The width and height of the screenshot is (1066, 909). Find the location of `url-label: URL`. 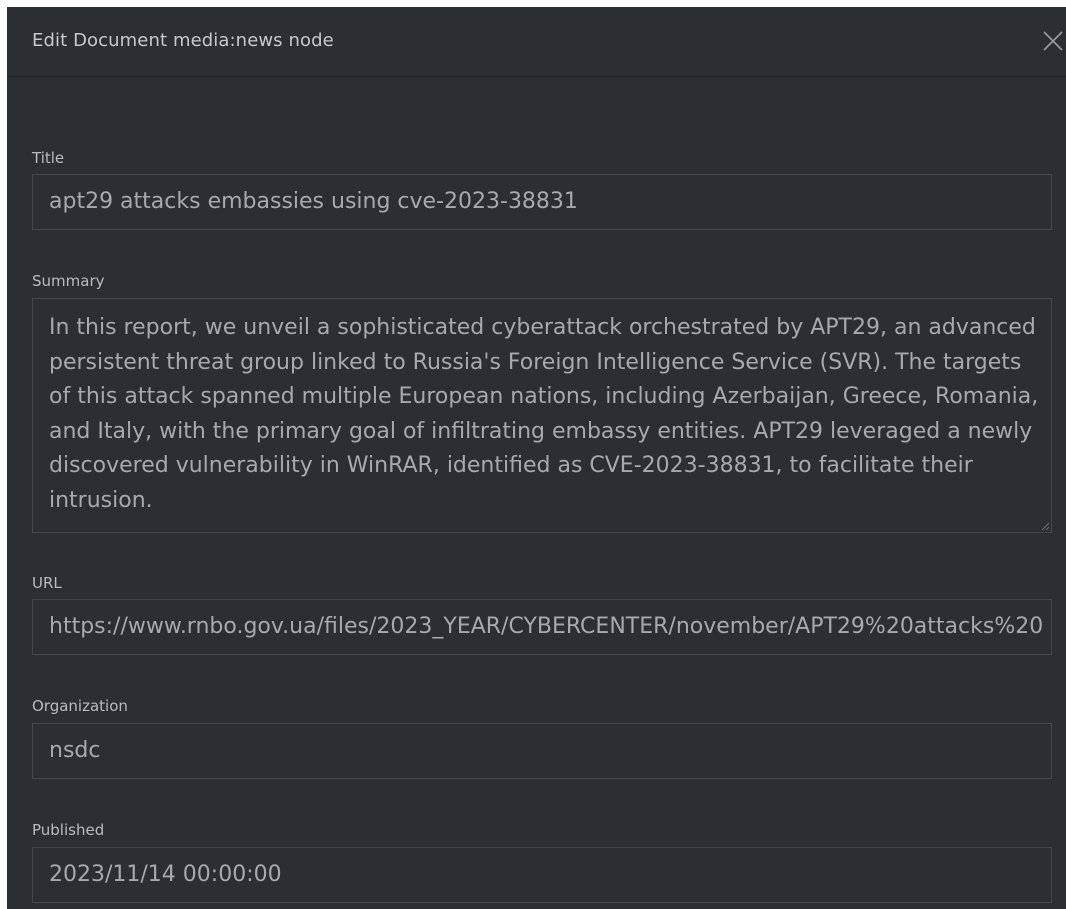

url-label: URL is located at coordinates (47, 583).